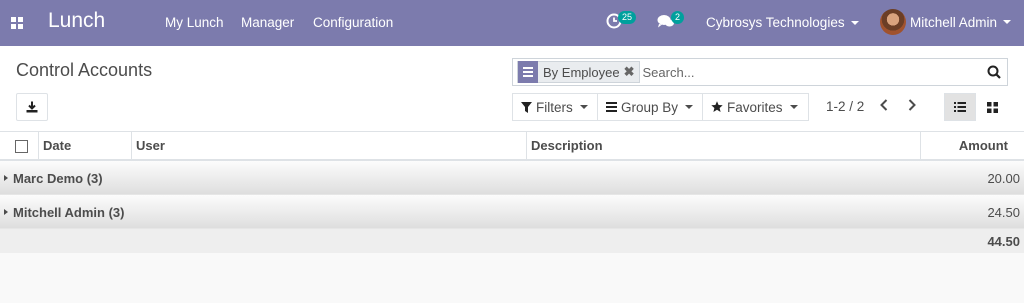 Image resolution: width=1024 pixels, height=303 pixels. I want to click on download-icon, so click(32, 107).